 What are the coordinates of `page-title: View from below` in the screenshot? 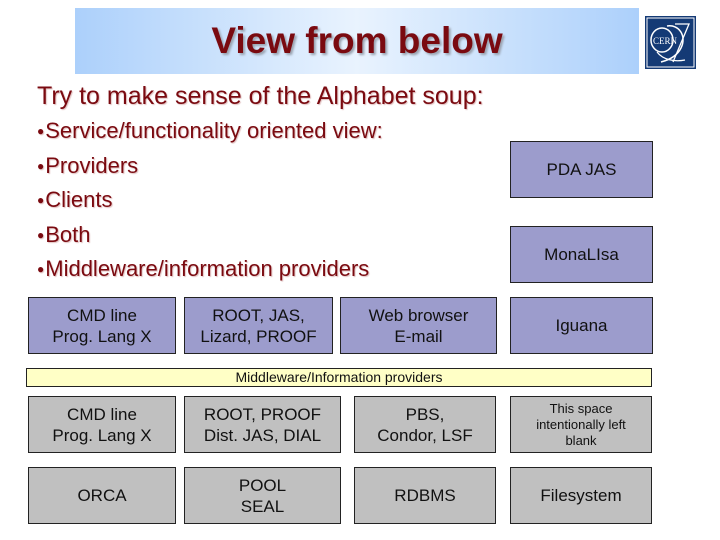 It's located at (357, 40).